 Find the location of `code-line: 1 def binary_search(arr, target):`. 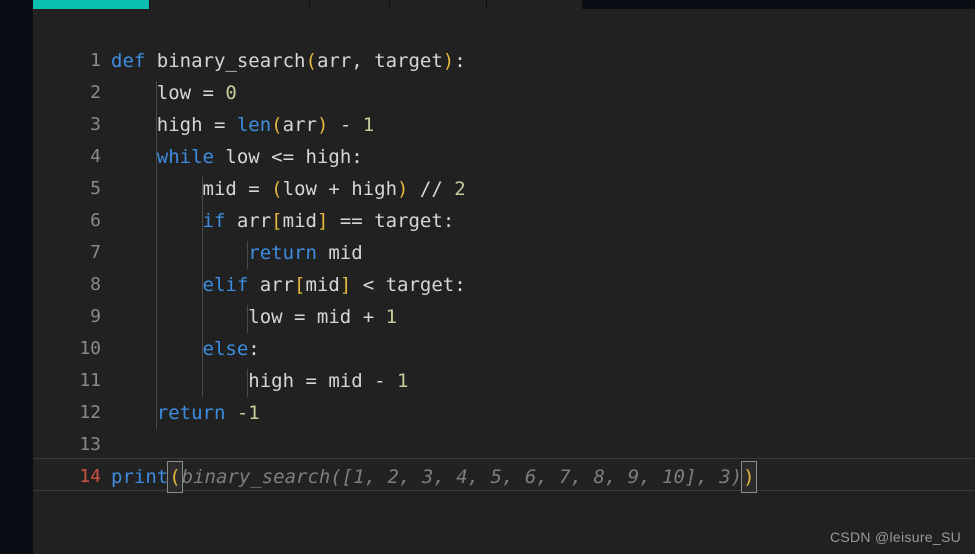

code-line: 1 def binary_search(arr, target): is located at coordinates (504, 61).